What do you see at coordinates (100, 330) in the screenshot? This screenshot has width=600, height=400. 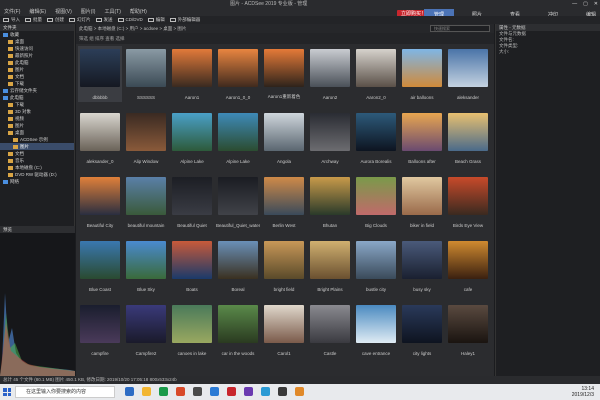 I see `thumbnail-item: campfire` at bounding box center [100, 330].